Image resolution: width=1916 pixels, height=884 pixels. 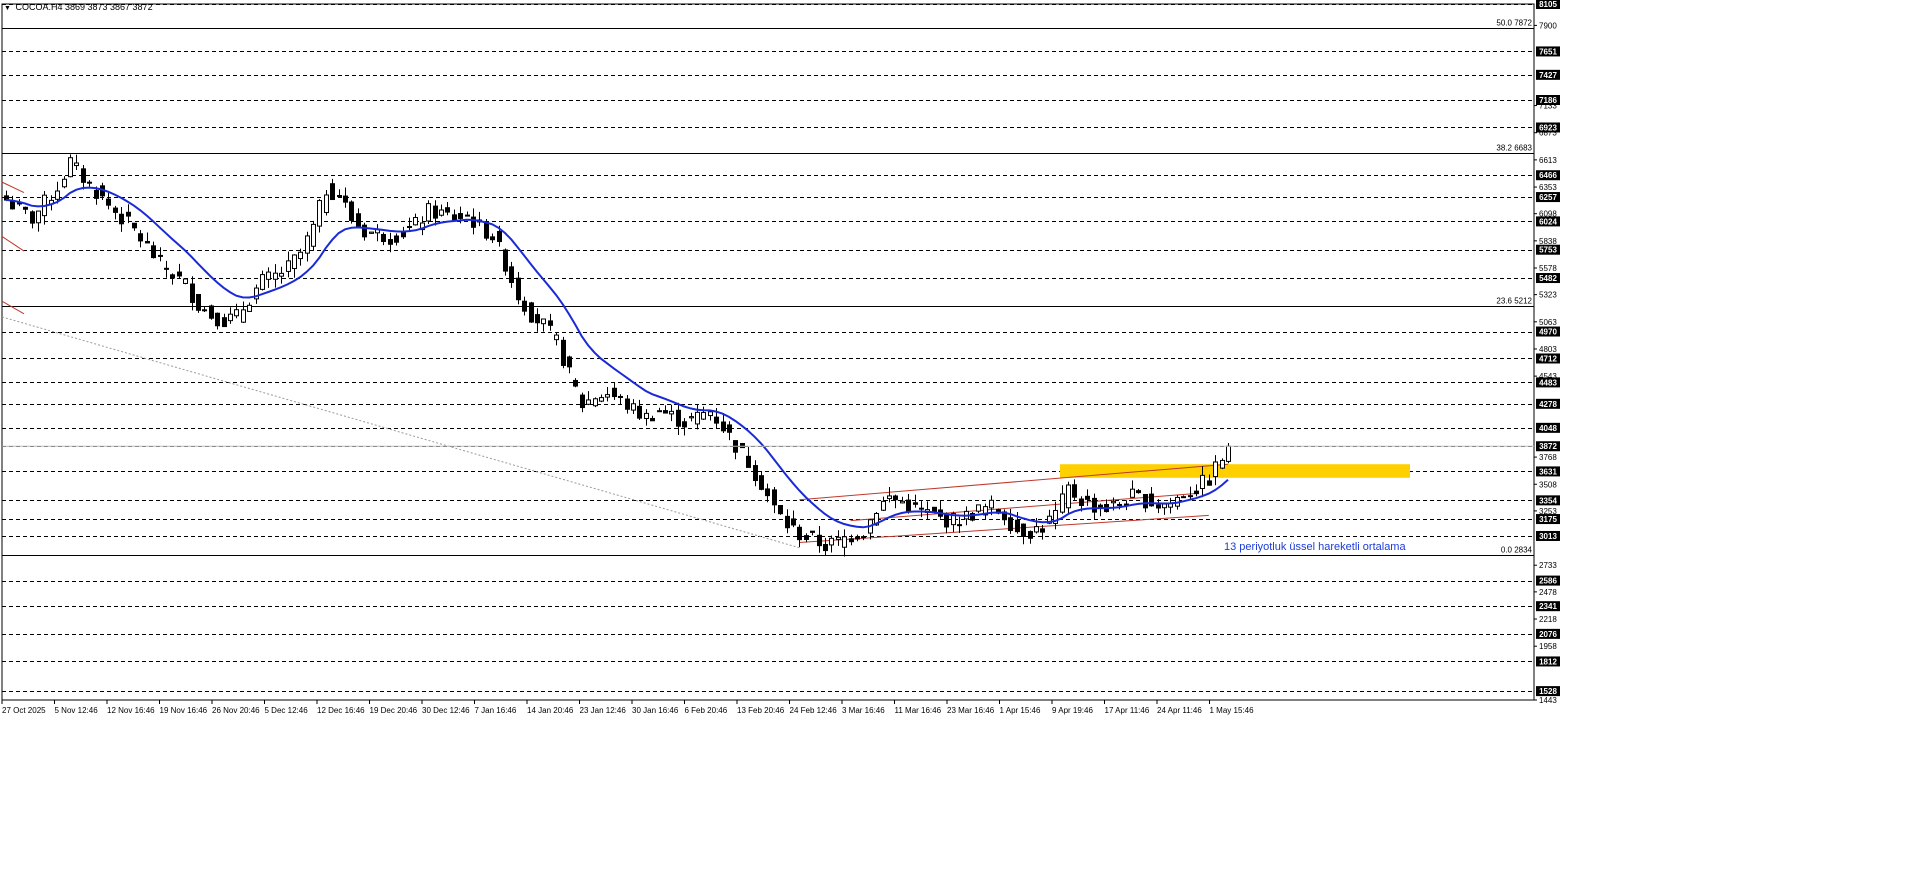 What do you see at coordinates (550, 710) in the screenshot?
I see `x-tick-label: 14 Jan 20:46` at bounding box center [550, 710].